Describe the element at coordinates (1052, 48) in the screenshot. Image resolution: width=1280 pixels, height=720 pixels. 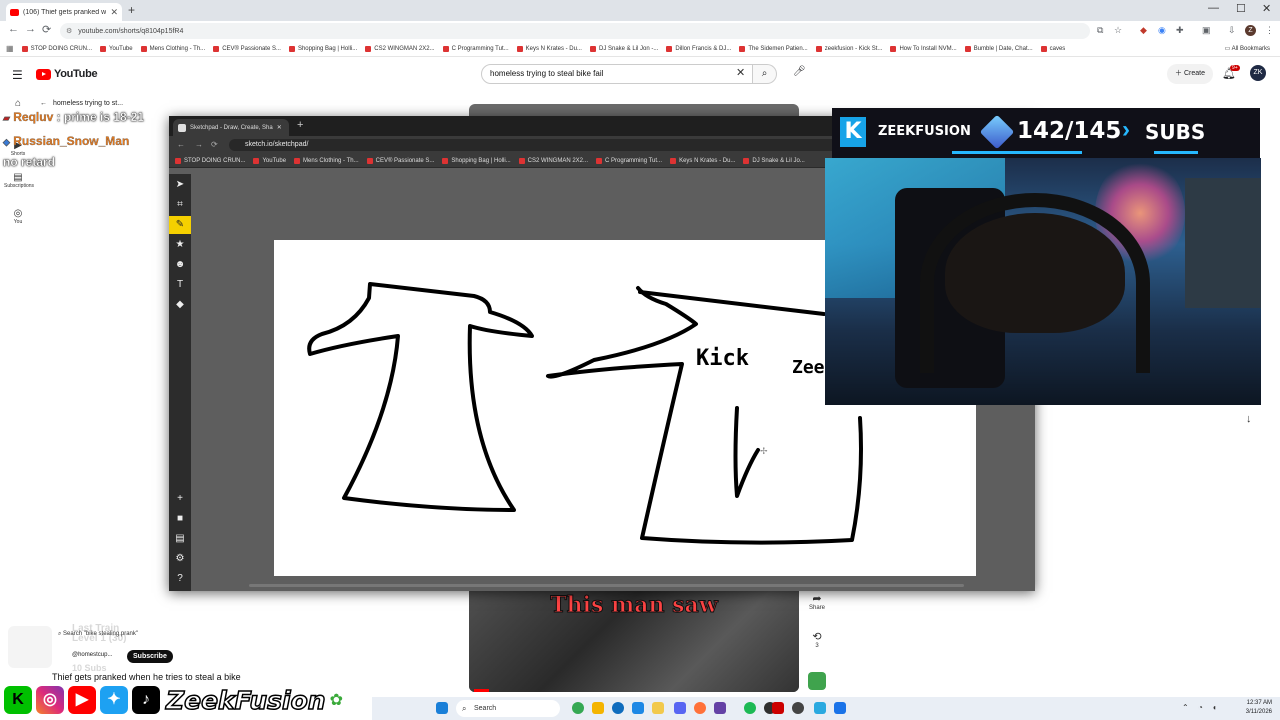
I see `bookmark-item: caves` at that location.